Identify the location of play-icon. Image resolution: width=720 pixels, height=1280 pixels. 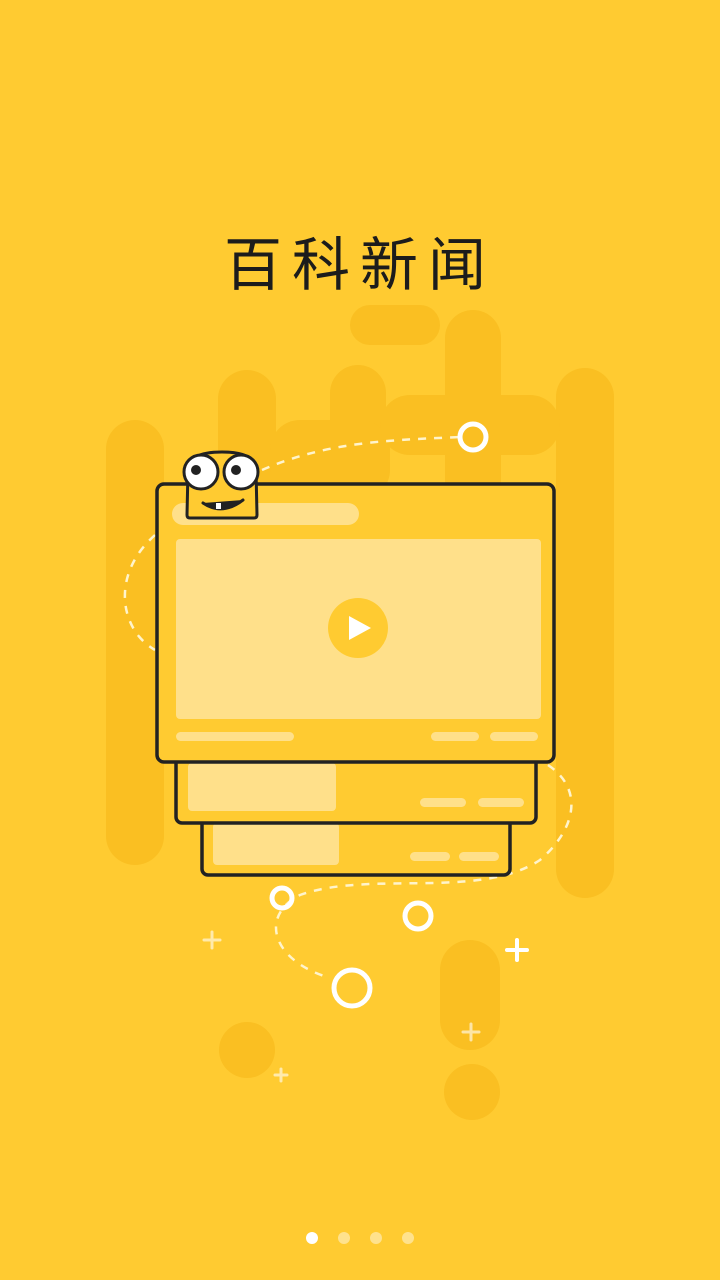
(358, 628).